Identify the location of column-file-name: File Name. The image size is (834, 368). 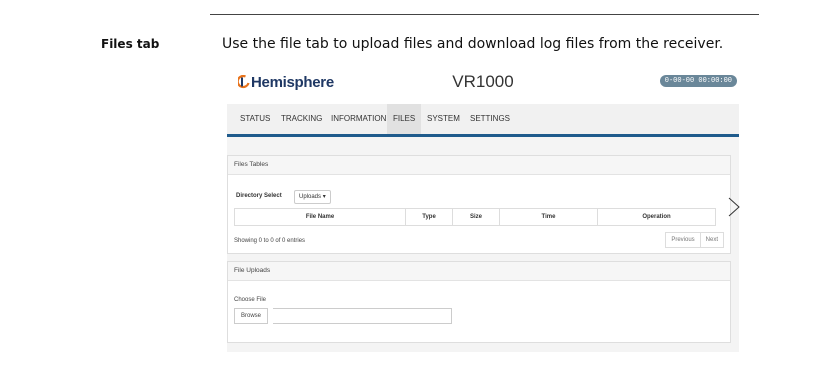
(320, 217).